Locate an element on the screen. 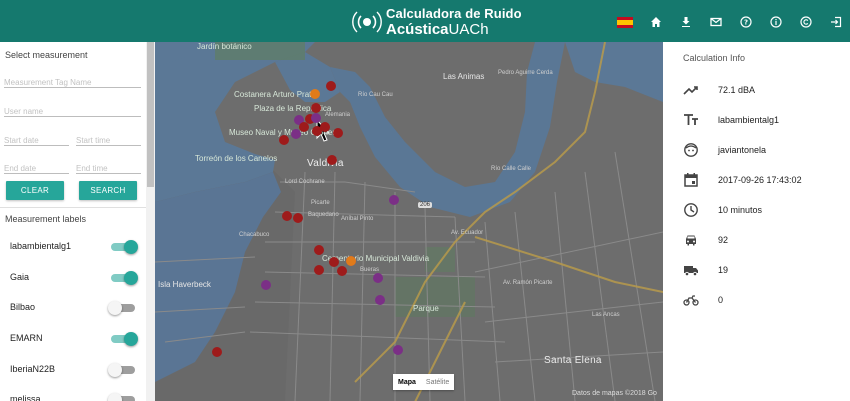 This screenshot has height=401, width=850. route-shield: 206 is located at coordinates (425, 205).